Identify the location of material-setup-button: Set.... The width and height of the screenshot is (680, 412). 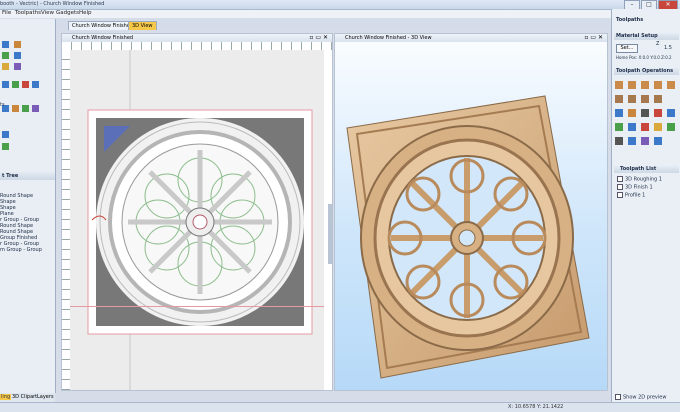
(627, 48).